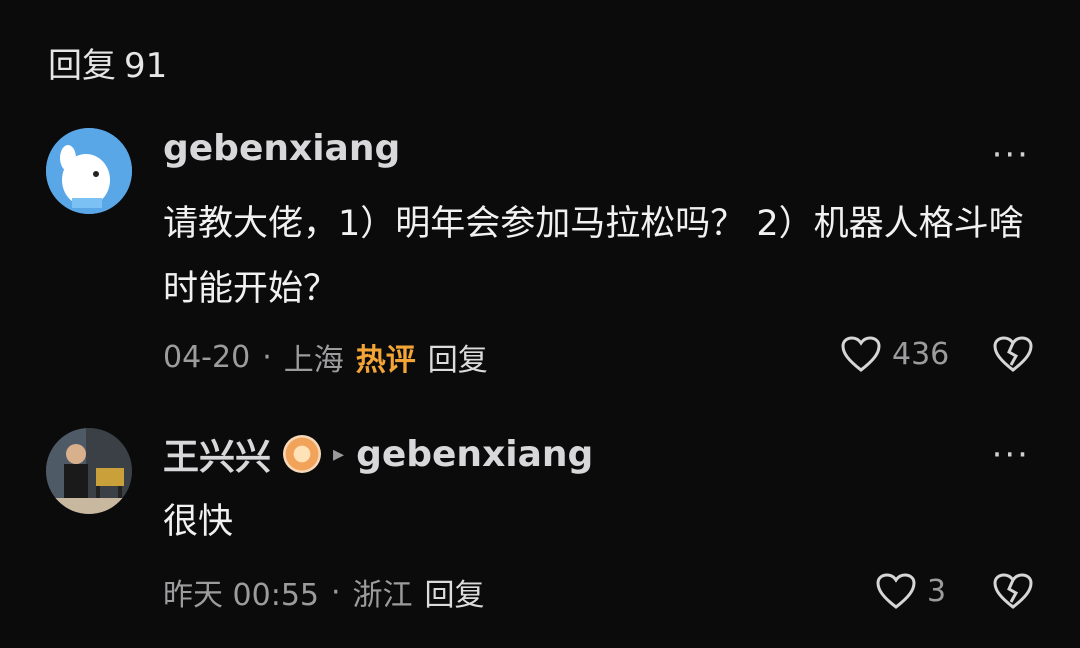 This screenshot has width=1080, height=648. Describe the element at coordinates (382, 595) in the screenshot. I see `comment-location: 浙江` at that location.